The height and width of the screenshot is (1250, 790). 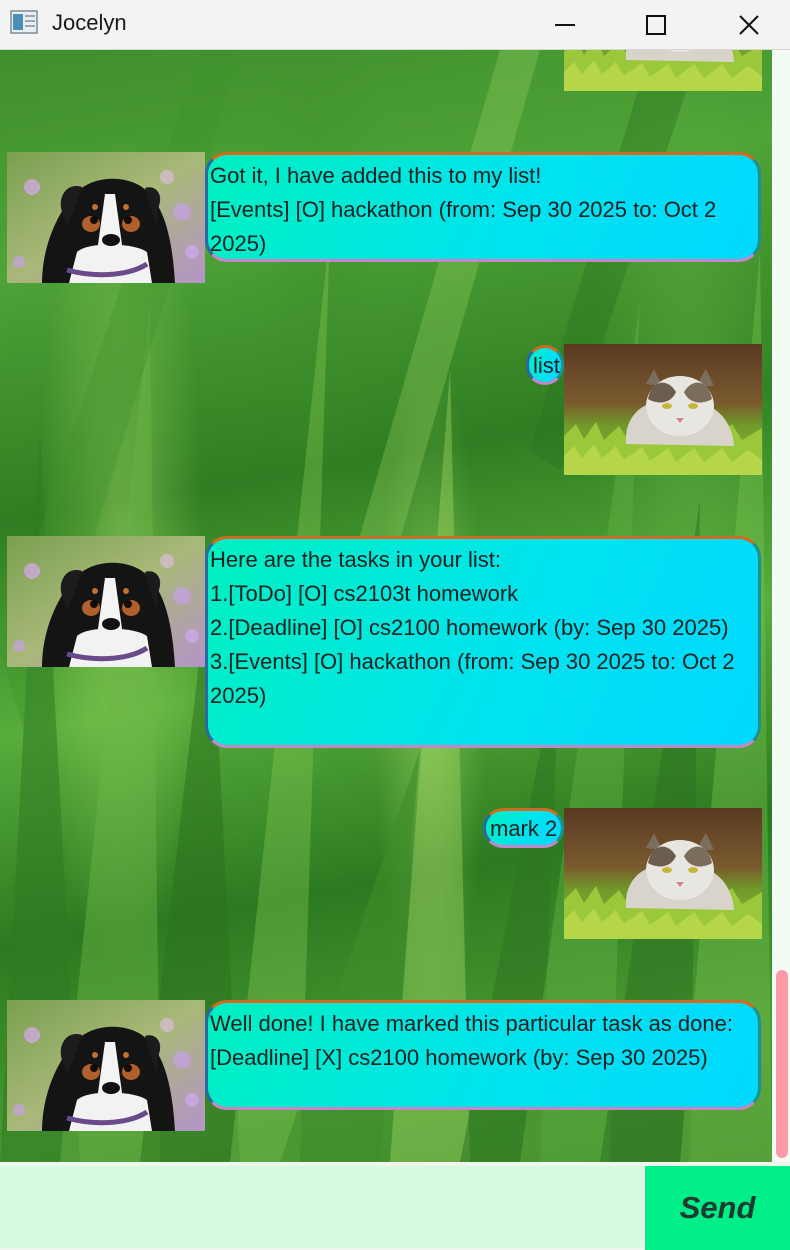 What do you see at coordinates (545, 365) in the screenshot?
I see `user-message: list` at bounding box center [545, 365].